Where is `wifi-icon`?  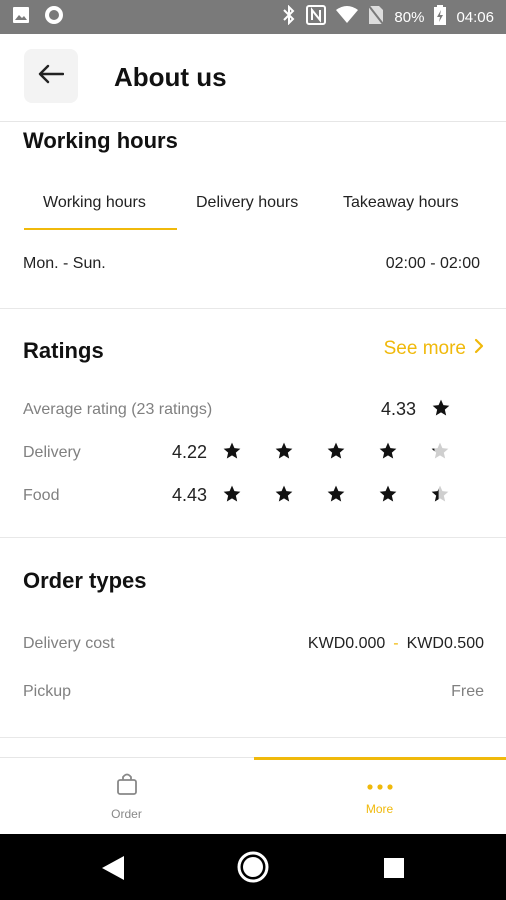 wifi-icon is located at coordinates (347, 17).